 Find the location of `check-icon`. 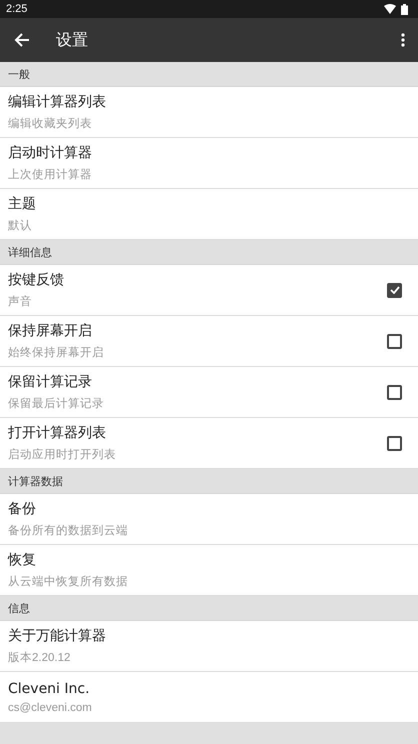

check-icon is located at coordinates (395, 290).